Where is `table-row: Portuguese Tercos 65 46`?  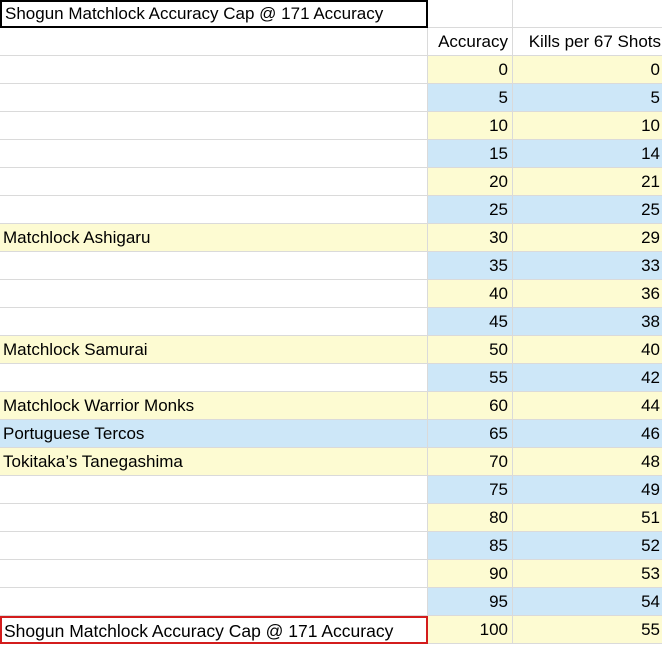
table-row: Portuguese Tercos 65 46 is located at coordinates (331, 434).